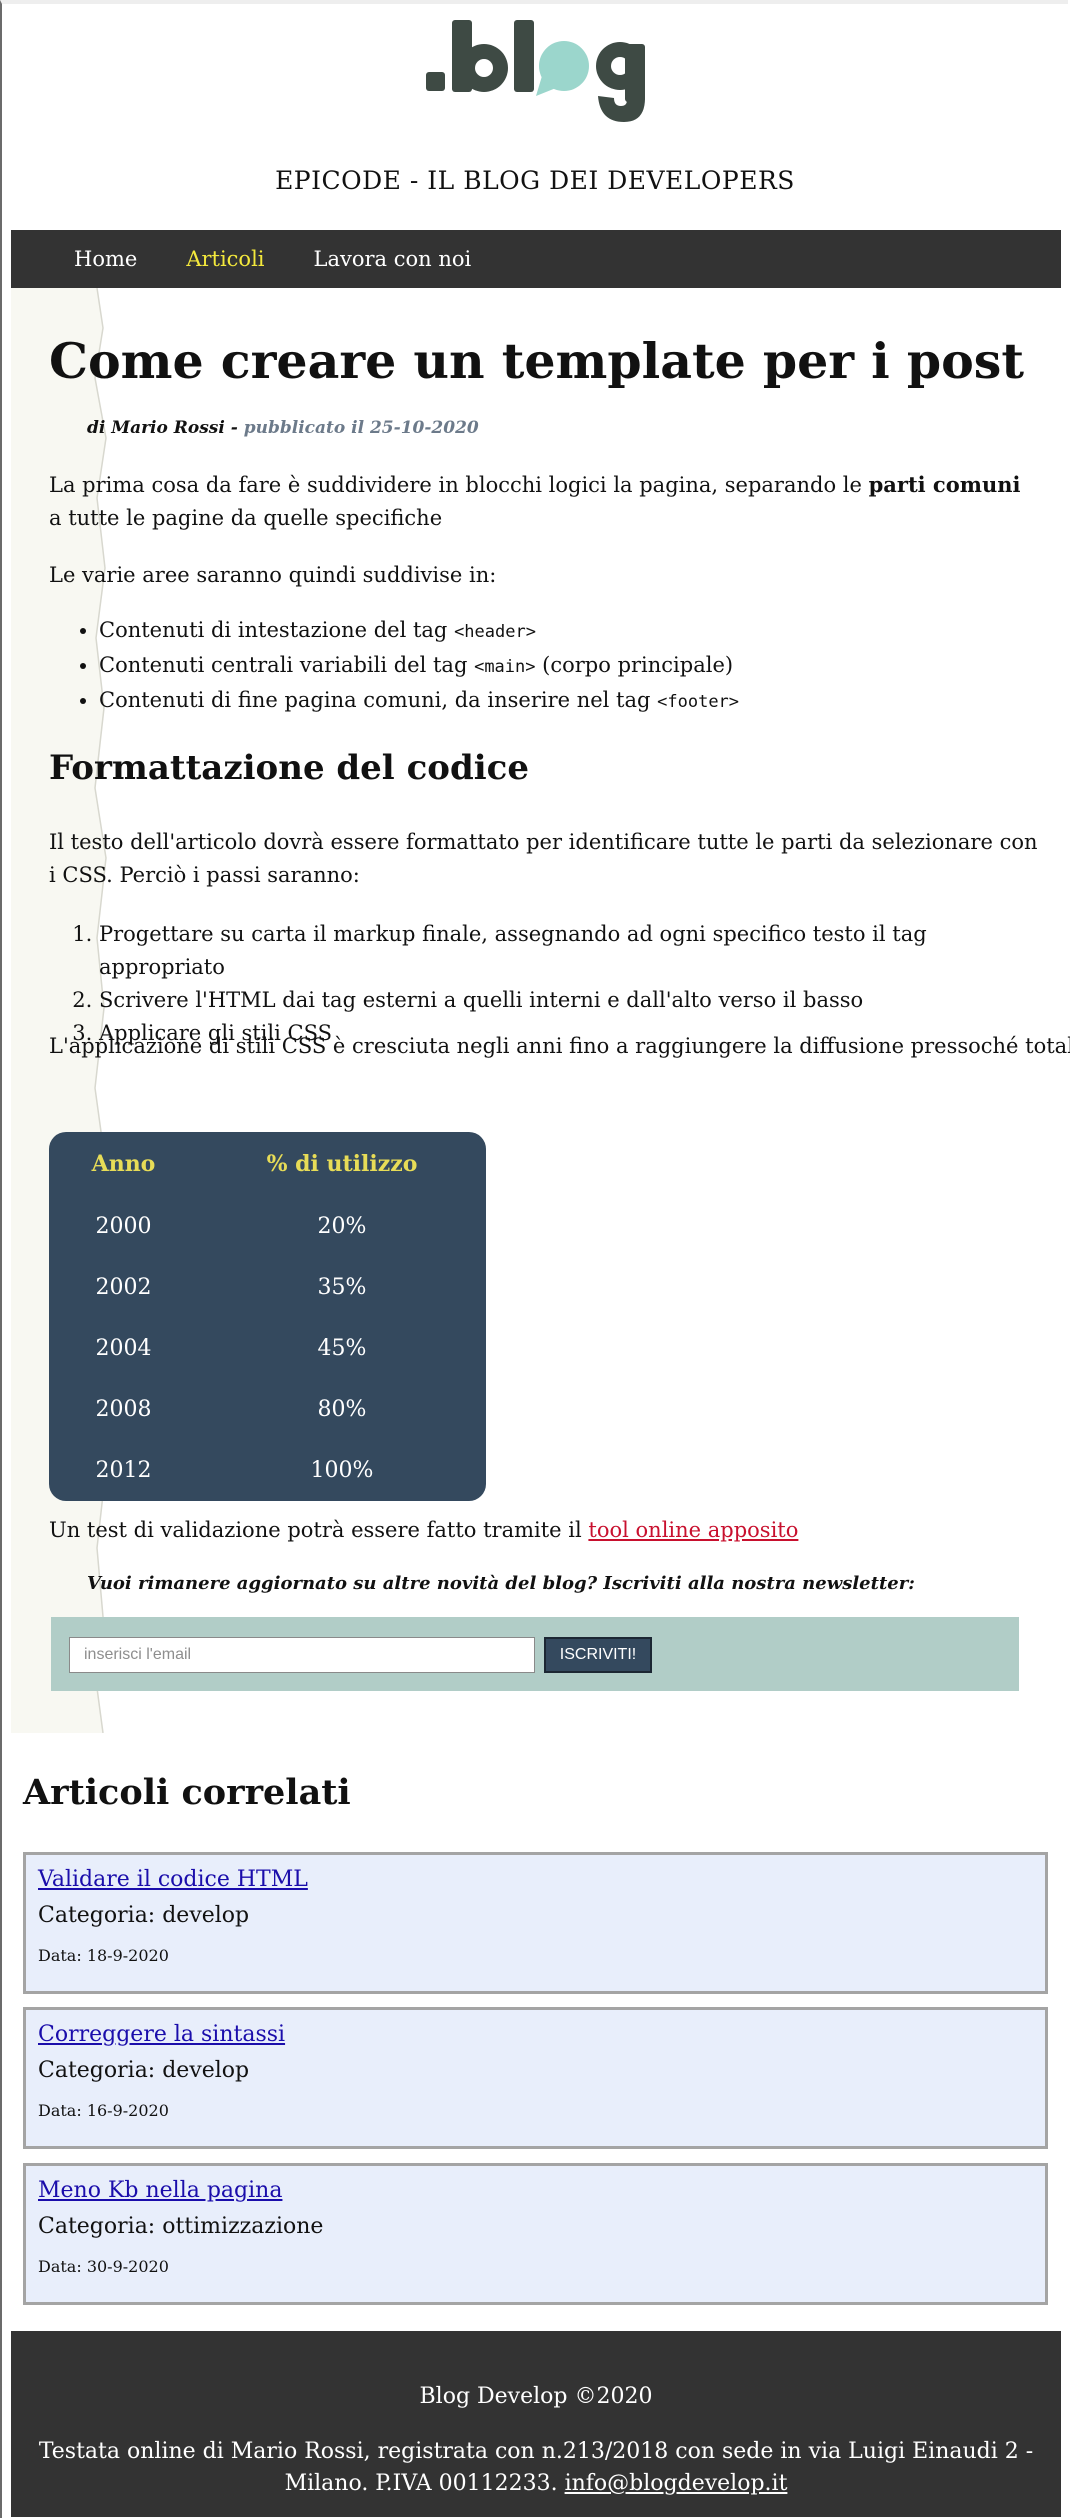 The height and width of the screenshot is (2520, 1070). I want to click on related-card-link: Validare il codice HTML, so click(173, 1879).